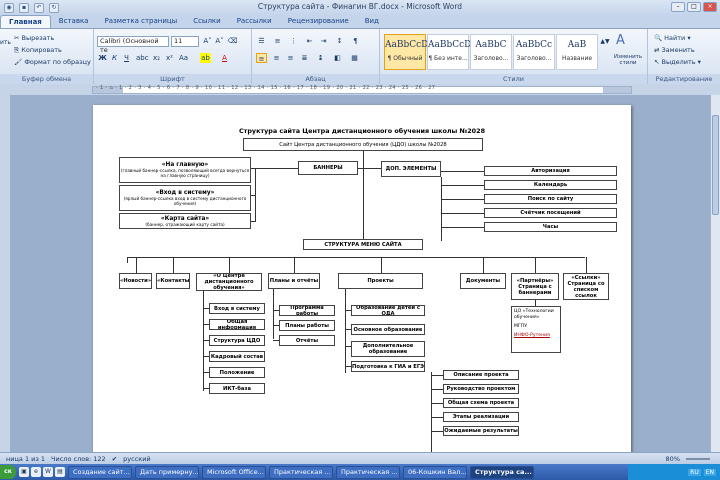 This screenshot has width=720, height=480. I want to click on maximize-icon: □, so click(694, 7).